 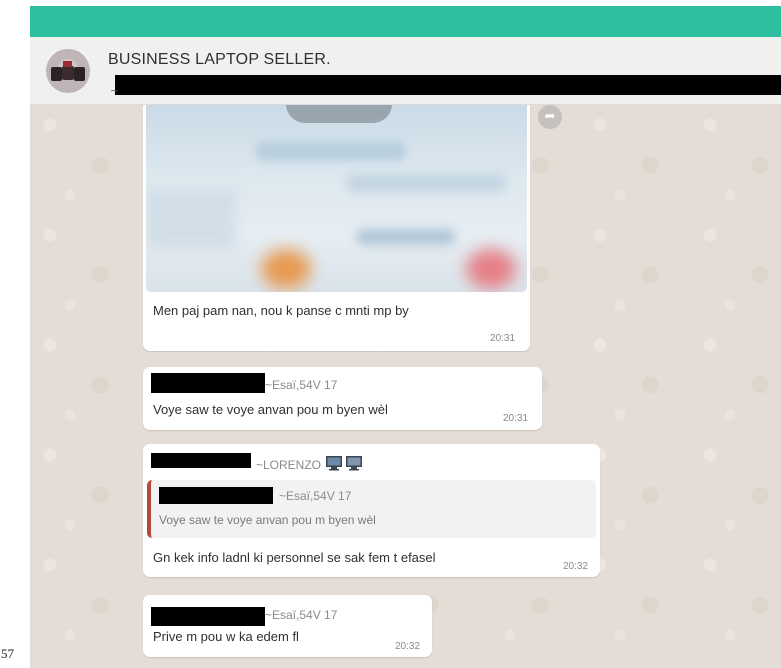 I want to click on chat-title: BUSINESS LAPTOP SELLER., so click(x=219, y=60).